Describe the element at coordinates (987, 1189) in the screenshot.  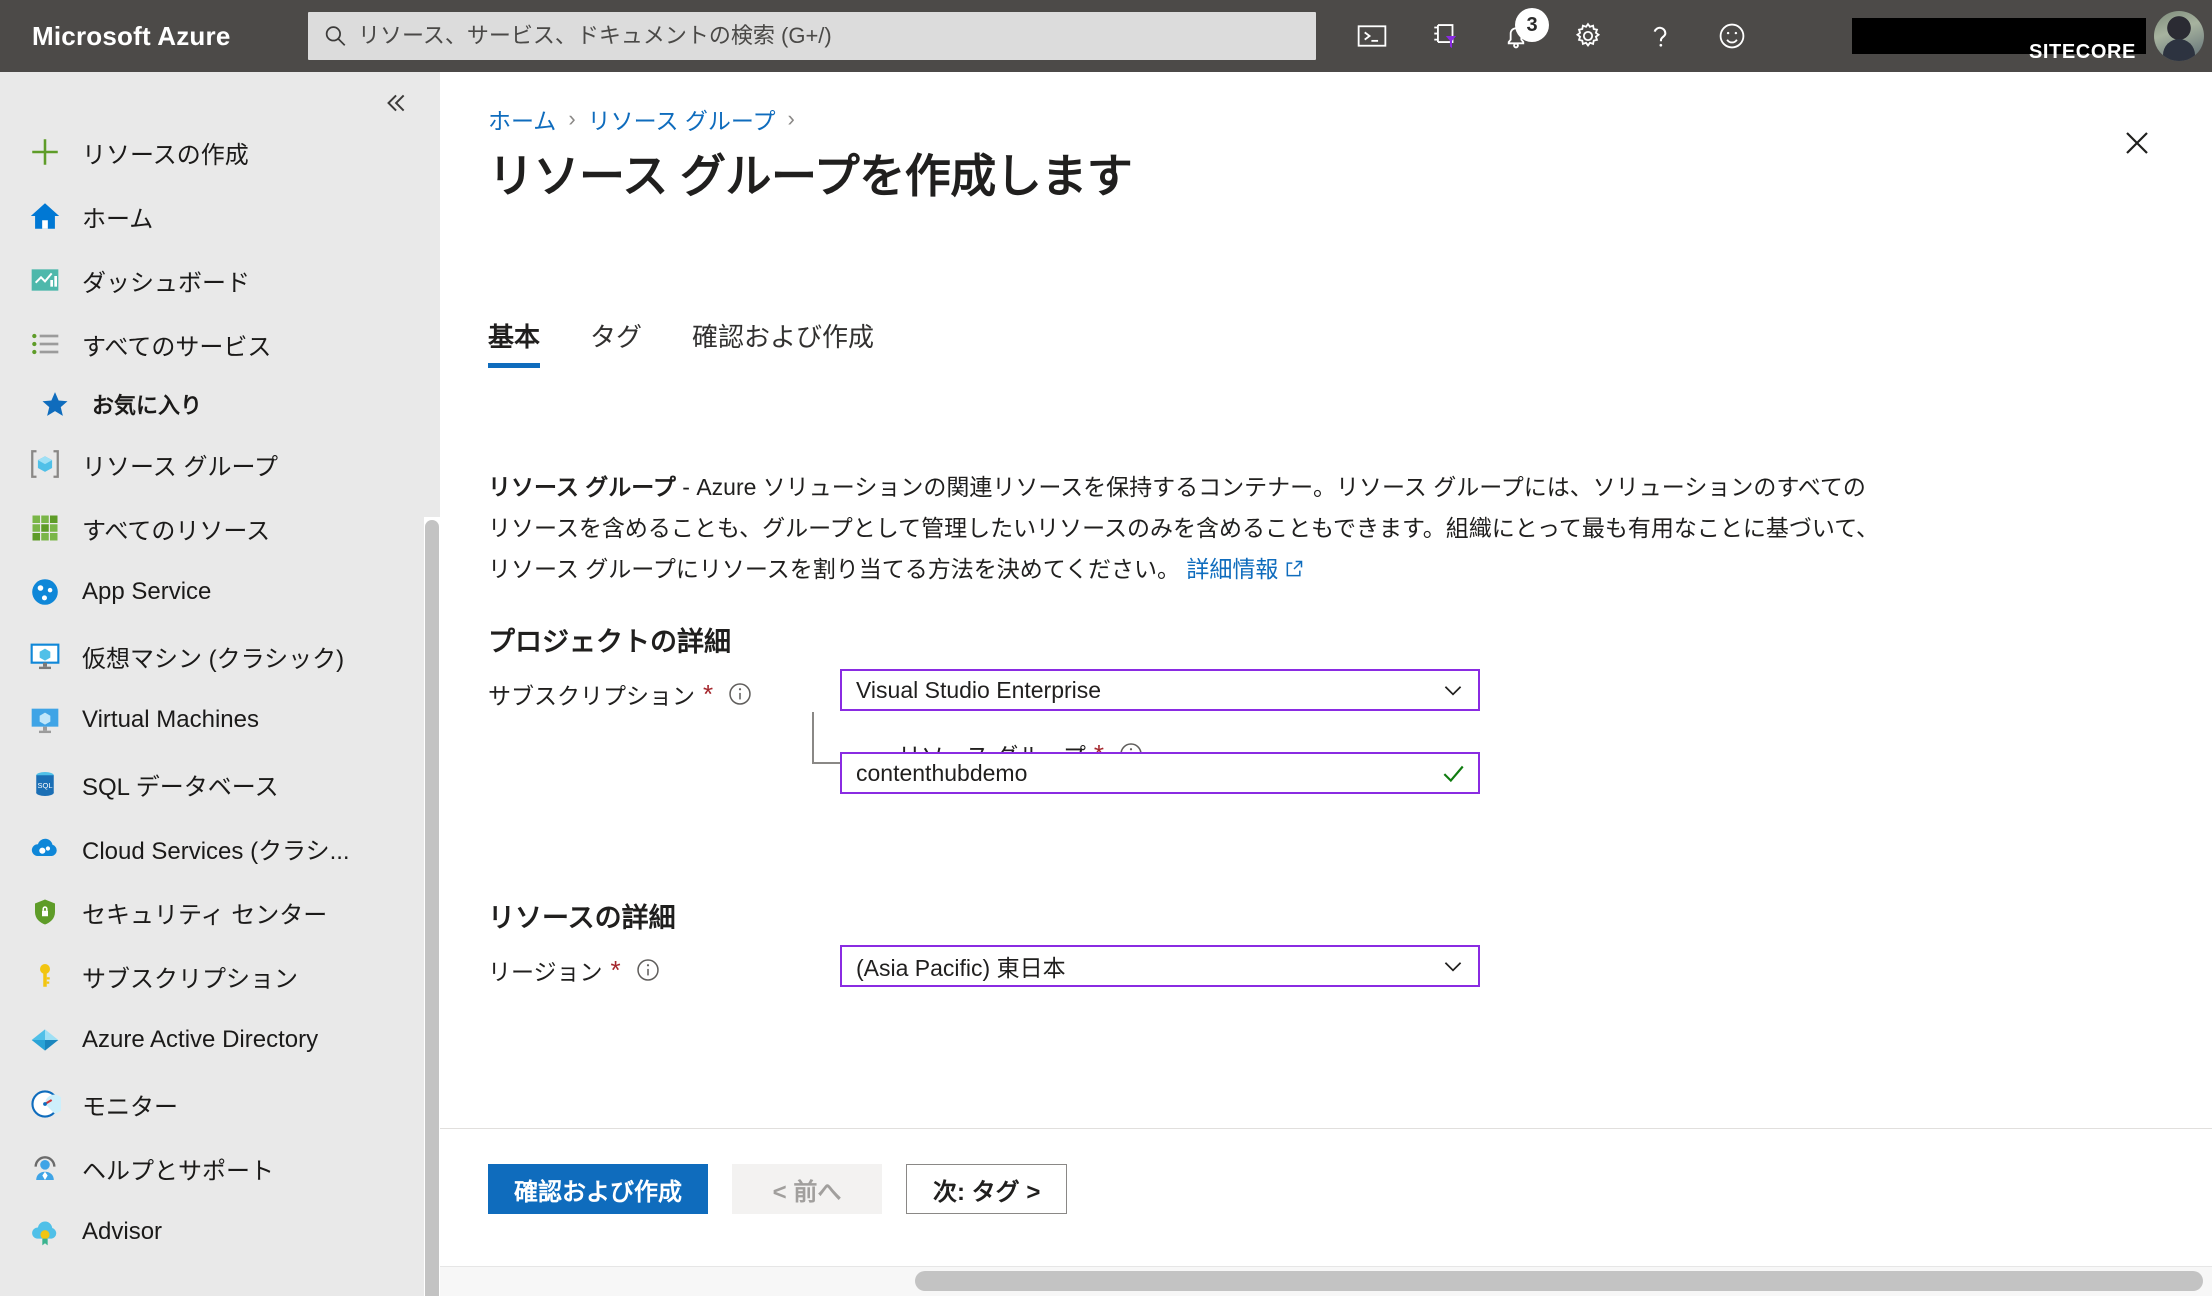
I see `next-tags-button: 次: タグ >` at that location.